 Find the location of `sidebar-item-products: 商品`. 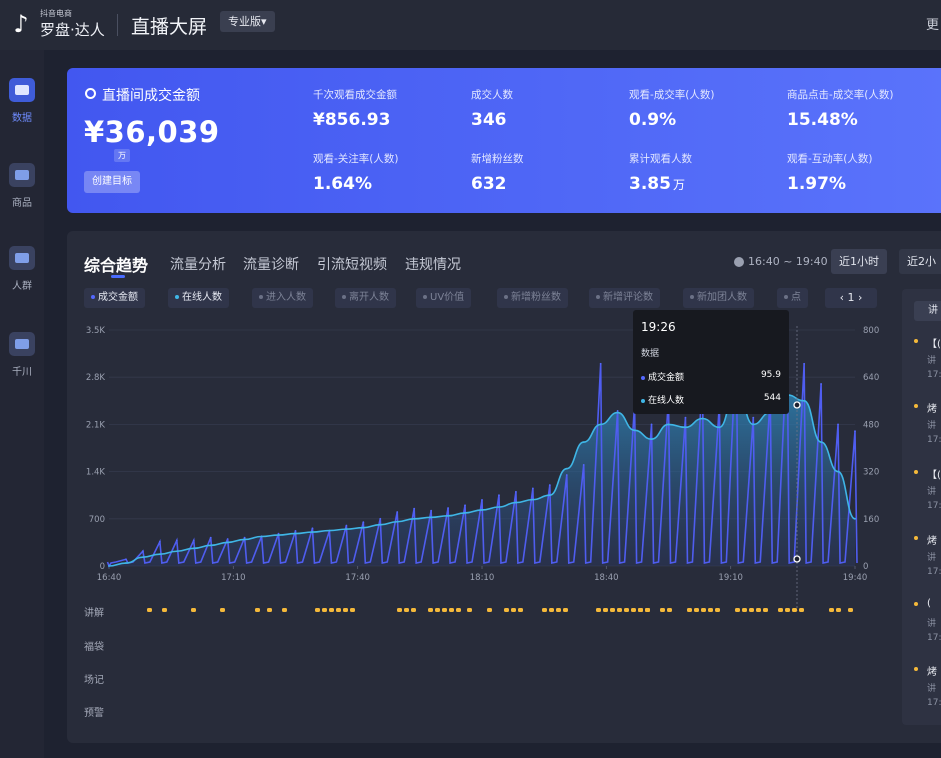

sidebar-item-products: 商品 is located at coordinates (22, 186).